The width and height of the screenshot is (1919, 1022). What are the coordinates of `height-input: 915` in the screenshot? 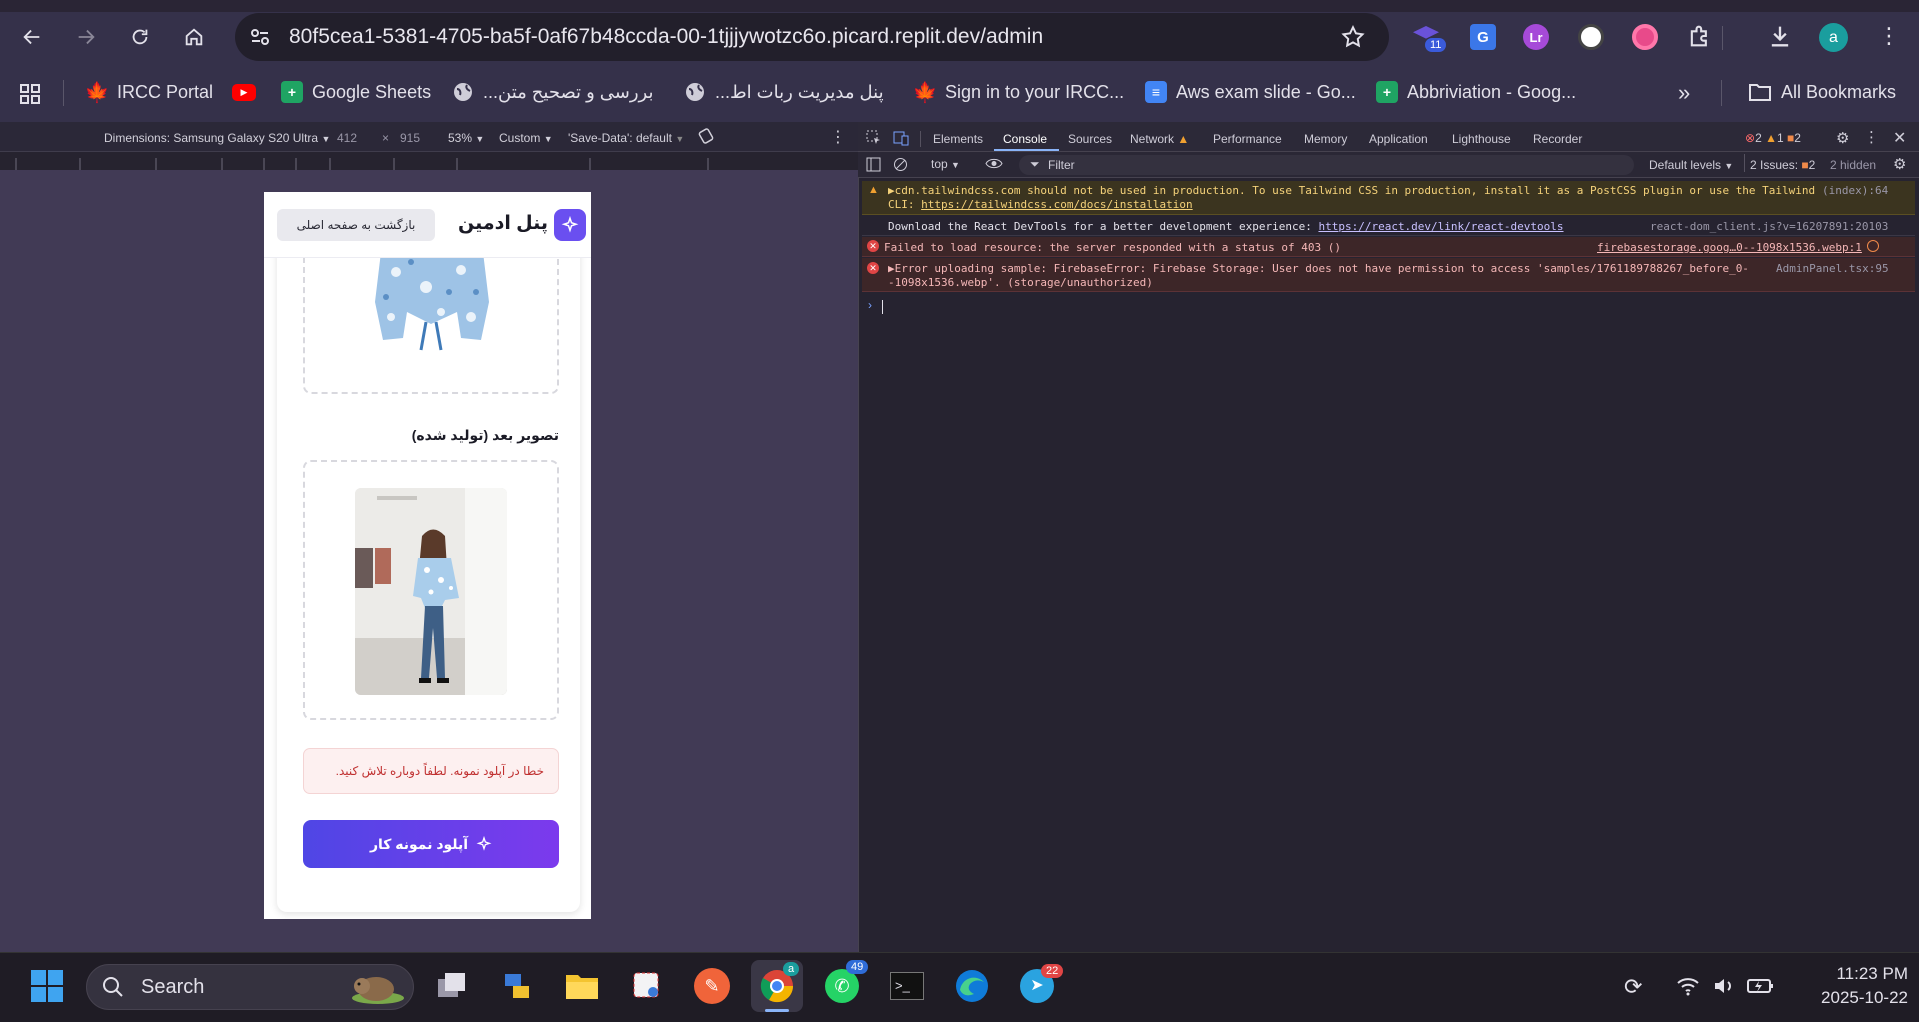 It's located at (410, 138).